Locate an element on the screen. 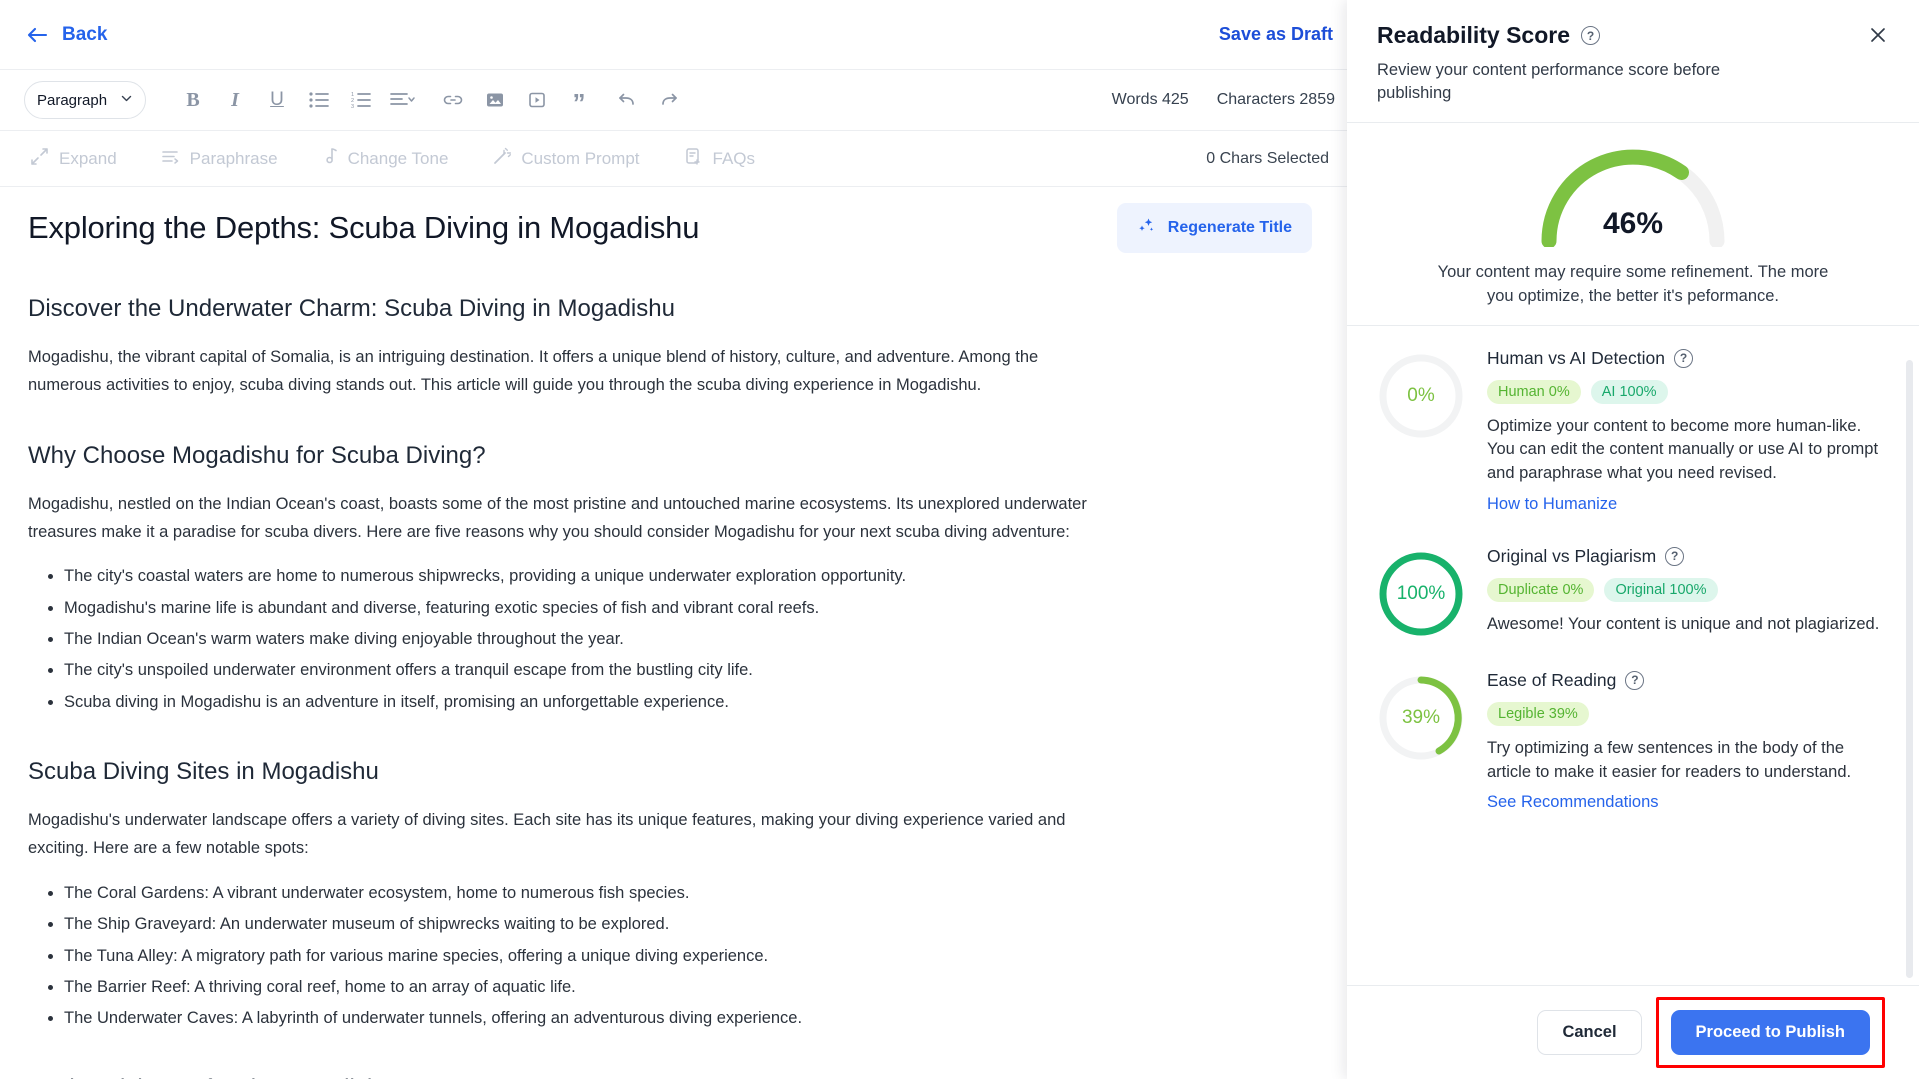 Image resolution: width=1919 pixels, height=1079 pixels. italic-icon: I is located at coordinates (235, 100).